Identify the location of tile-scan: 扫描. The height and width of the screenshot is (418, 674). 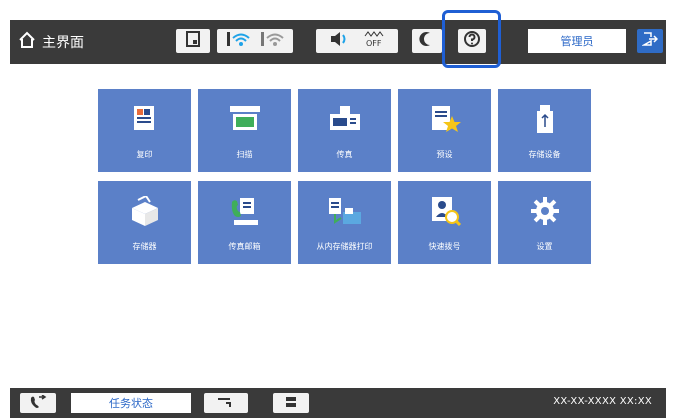
(244, 130).